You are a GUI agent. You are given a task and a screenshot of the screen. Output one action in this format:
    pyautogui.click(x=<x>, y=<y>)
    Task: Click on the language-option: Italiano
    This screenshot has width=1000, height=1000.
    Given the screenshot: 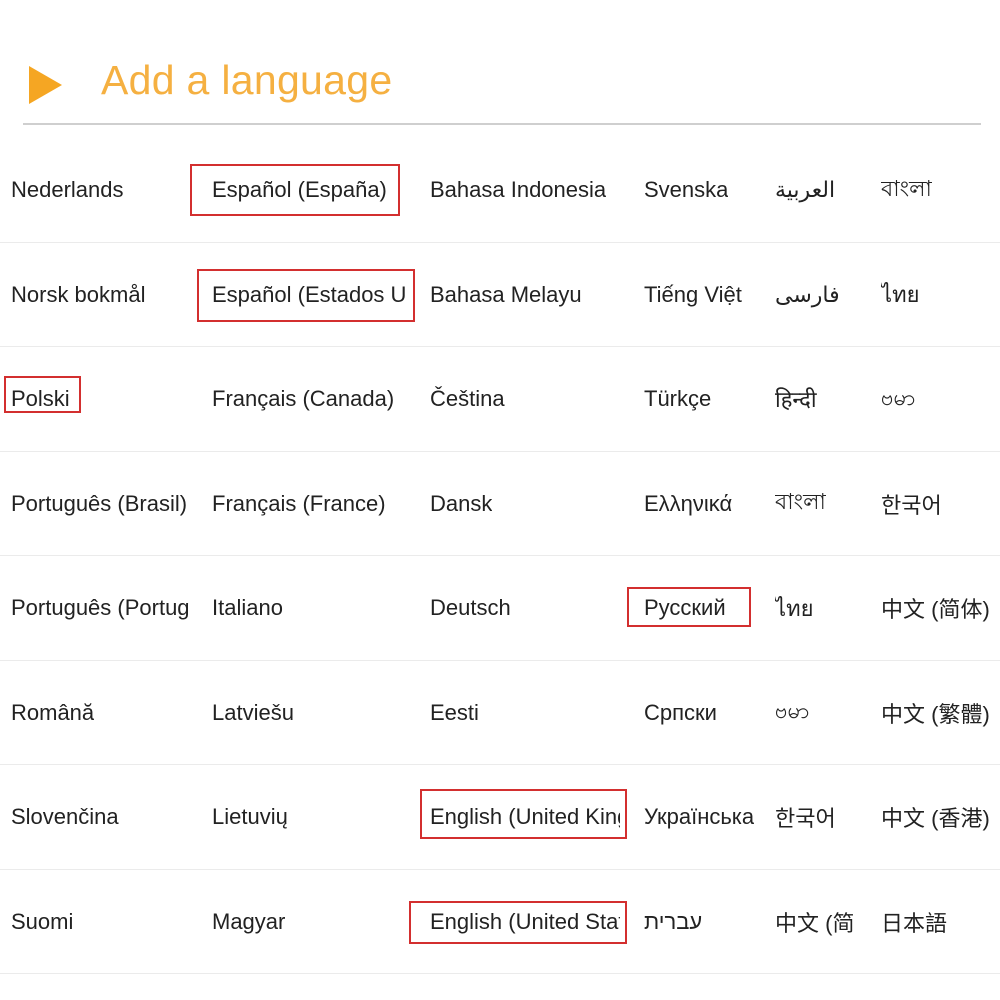 What is the action you would take?
    pyautogui.click(x=309, y=608)
    